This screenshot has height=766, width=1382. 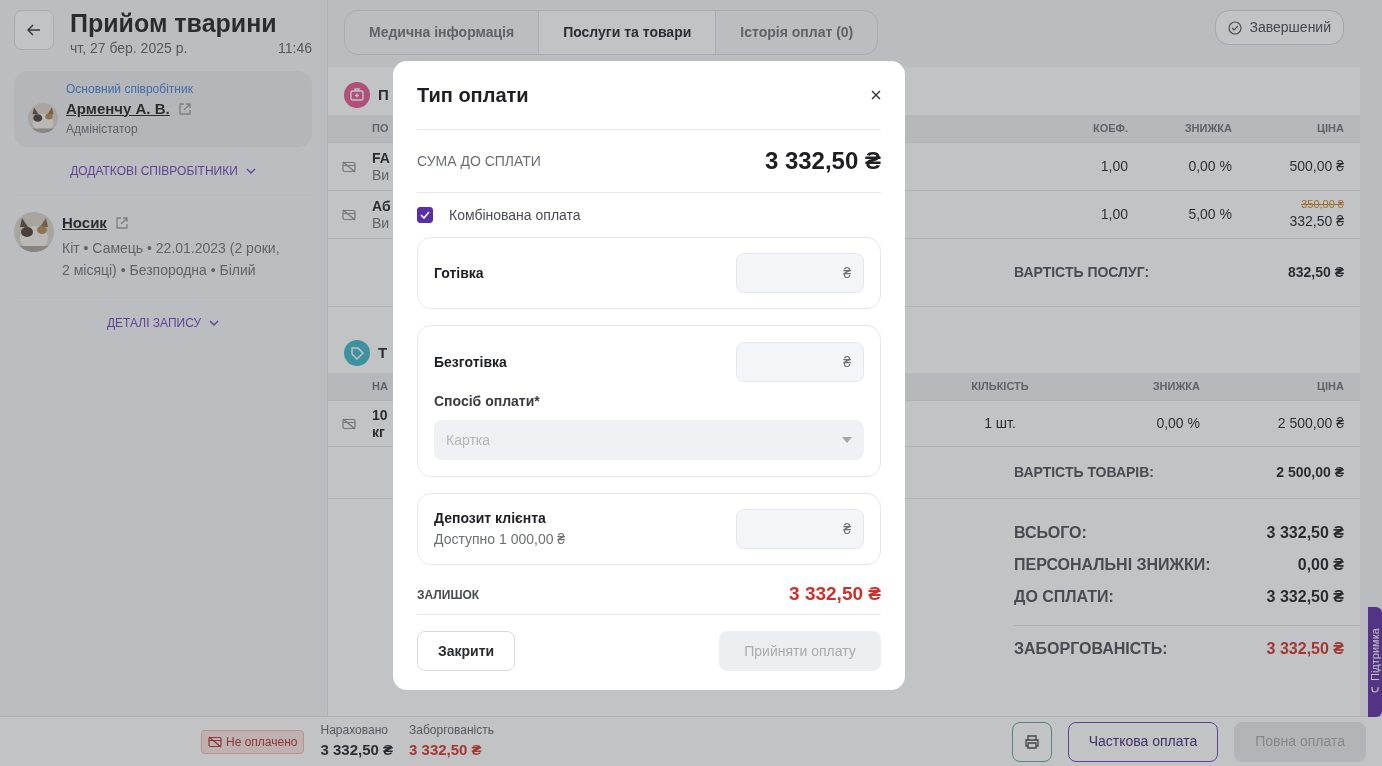 What do you see at coordinates (1050, 533) in the screenshot?
I see `summary-label: ВСЬОГО:` at bounding box center [1050, 533].